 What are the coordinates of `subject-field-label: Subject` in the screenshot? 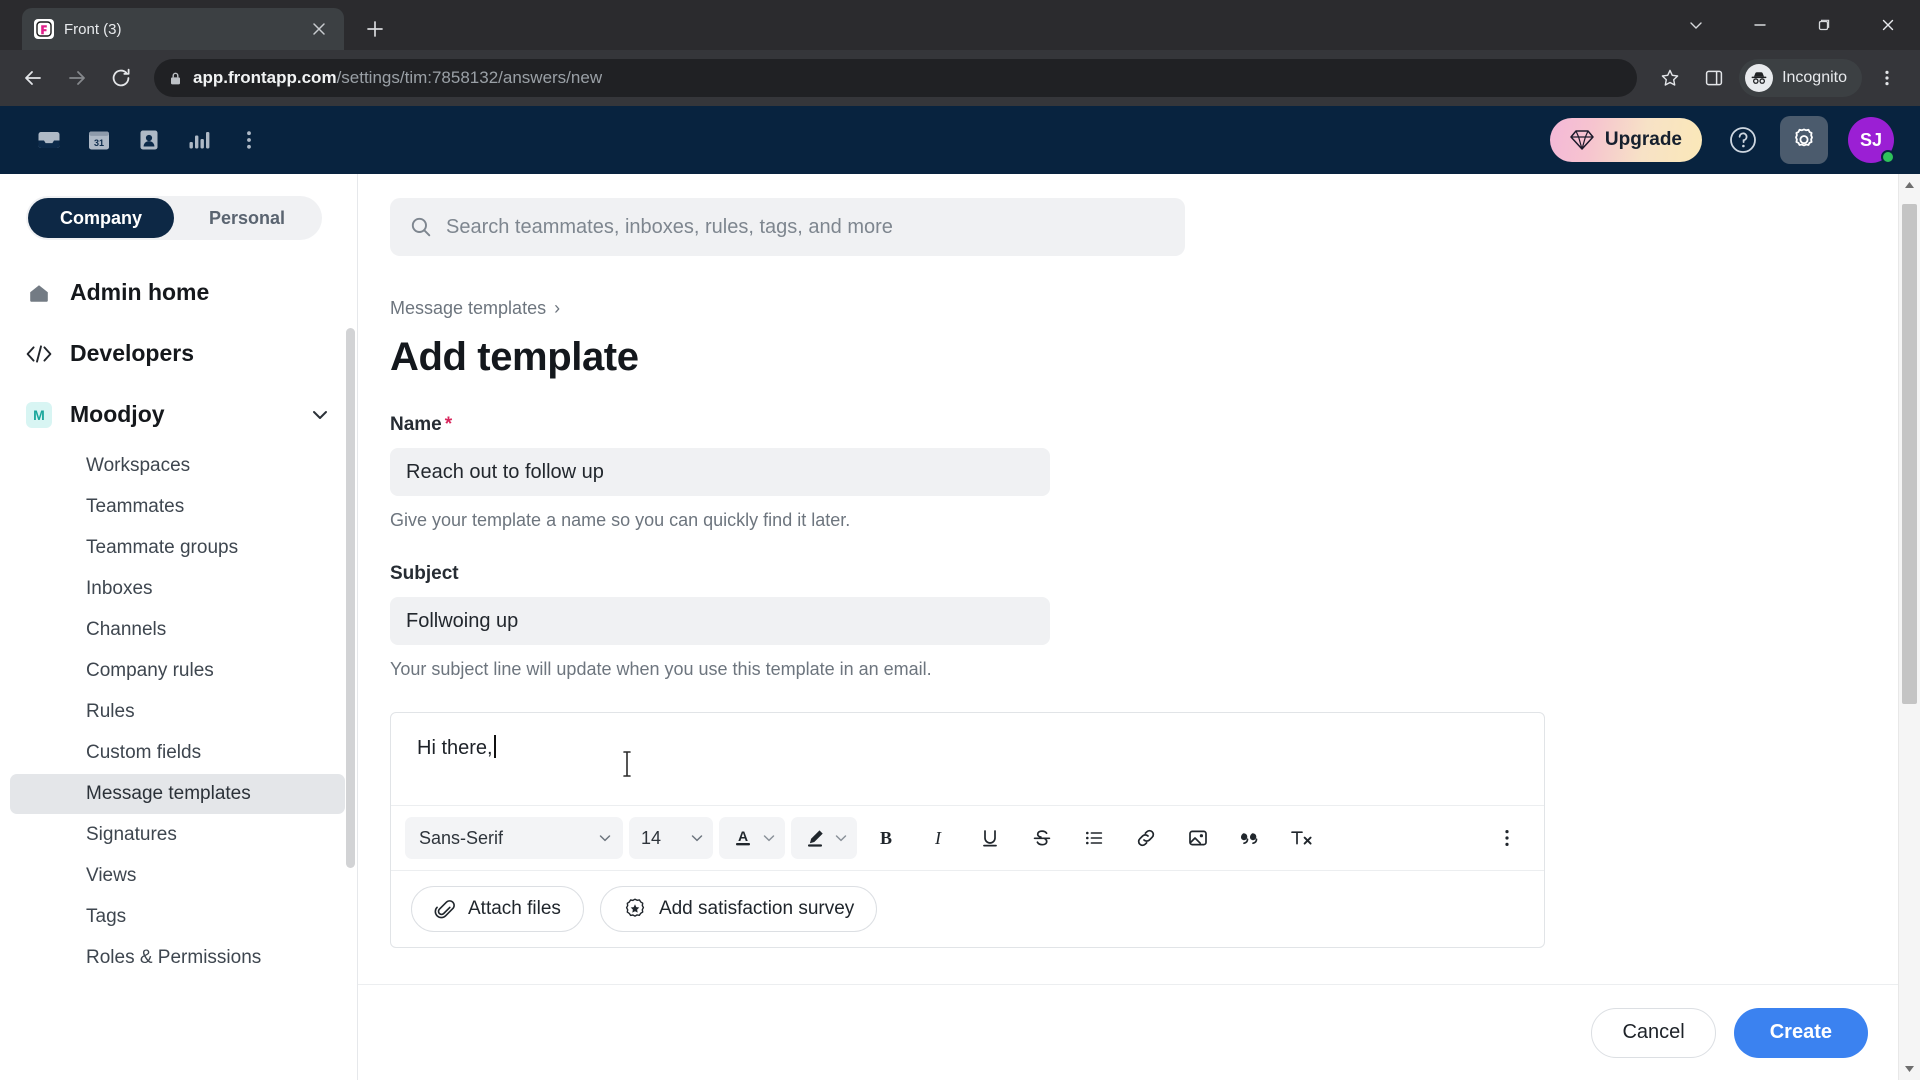 It's located at (424, 573).